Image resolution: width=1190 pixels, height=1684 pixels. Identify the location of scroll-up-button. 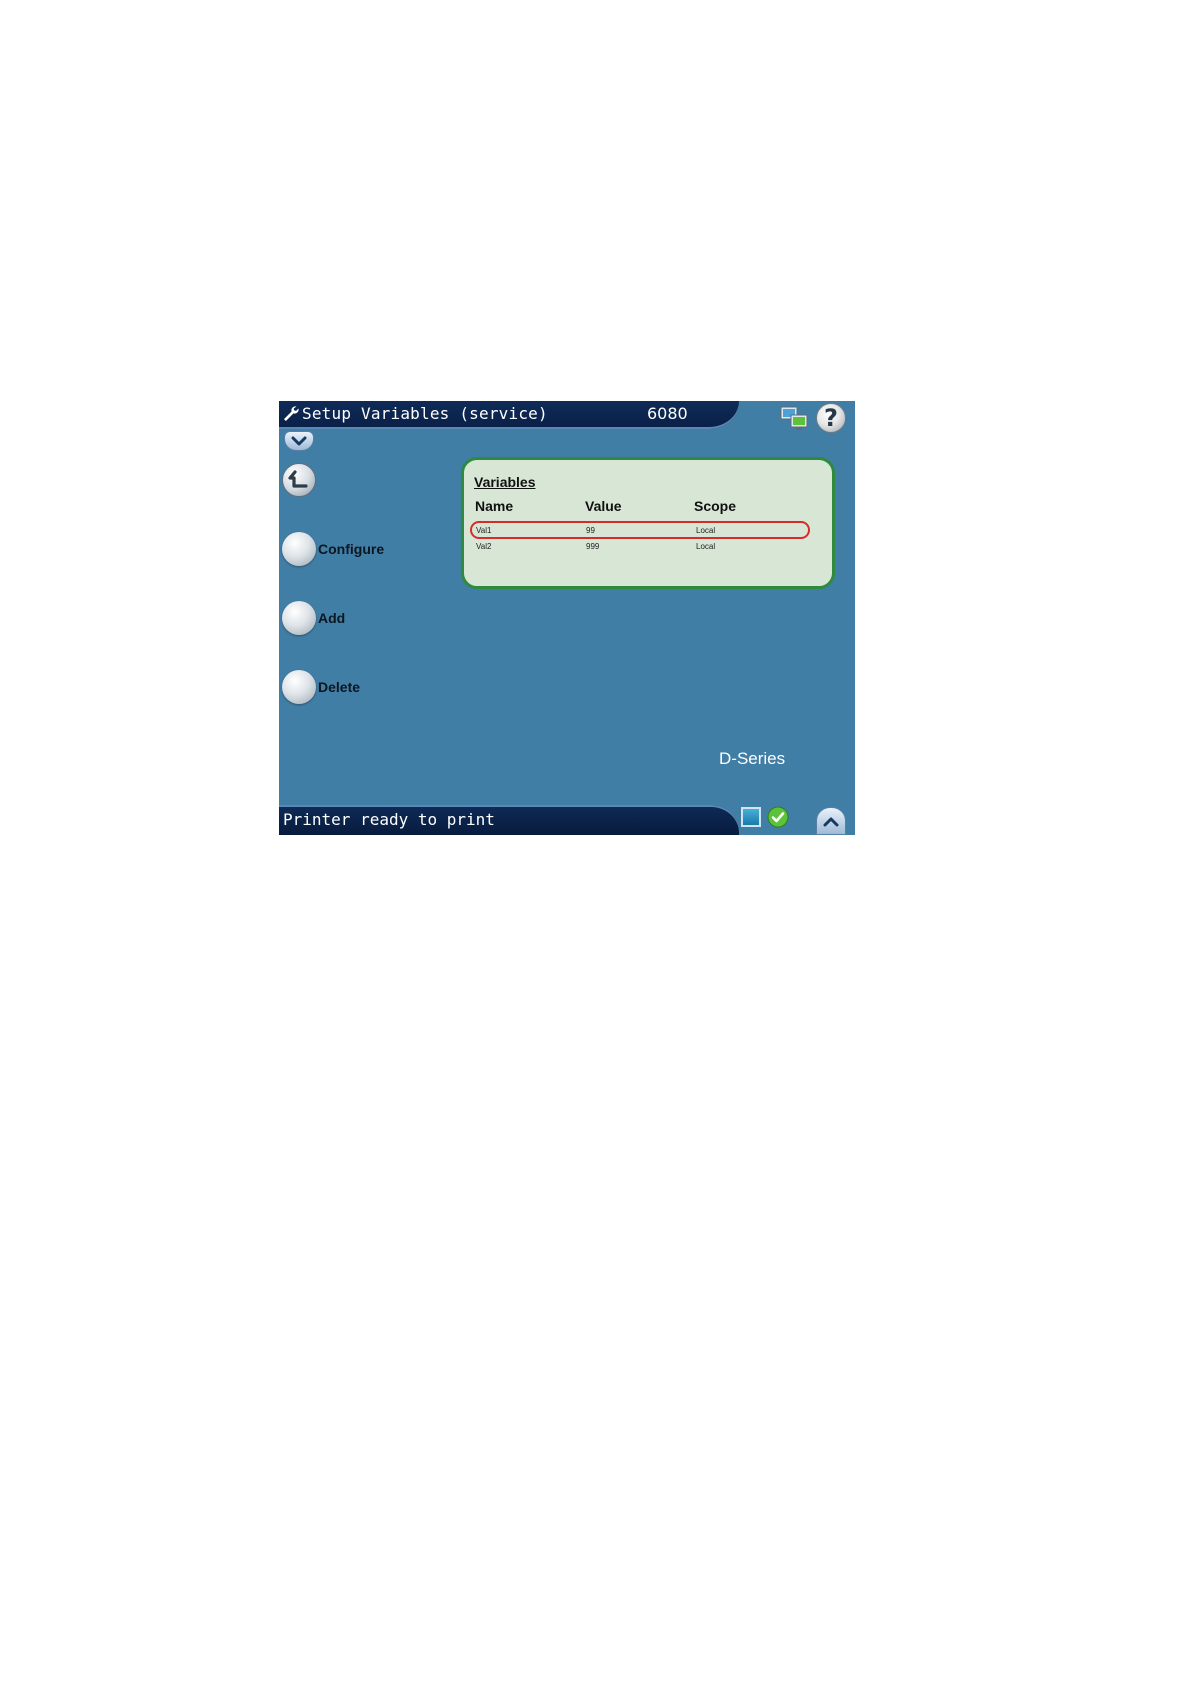
(831, 821).